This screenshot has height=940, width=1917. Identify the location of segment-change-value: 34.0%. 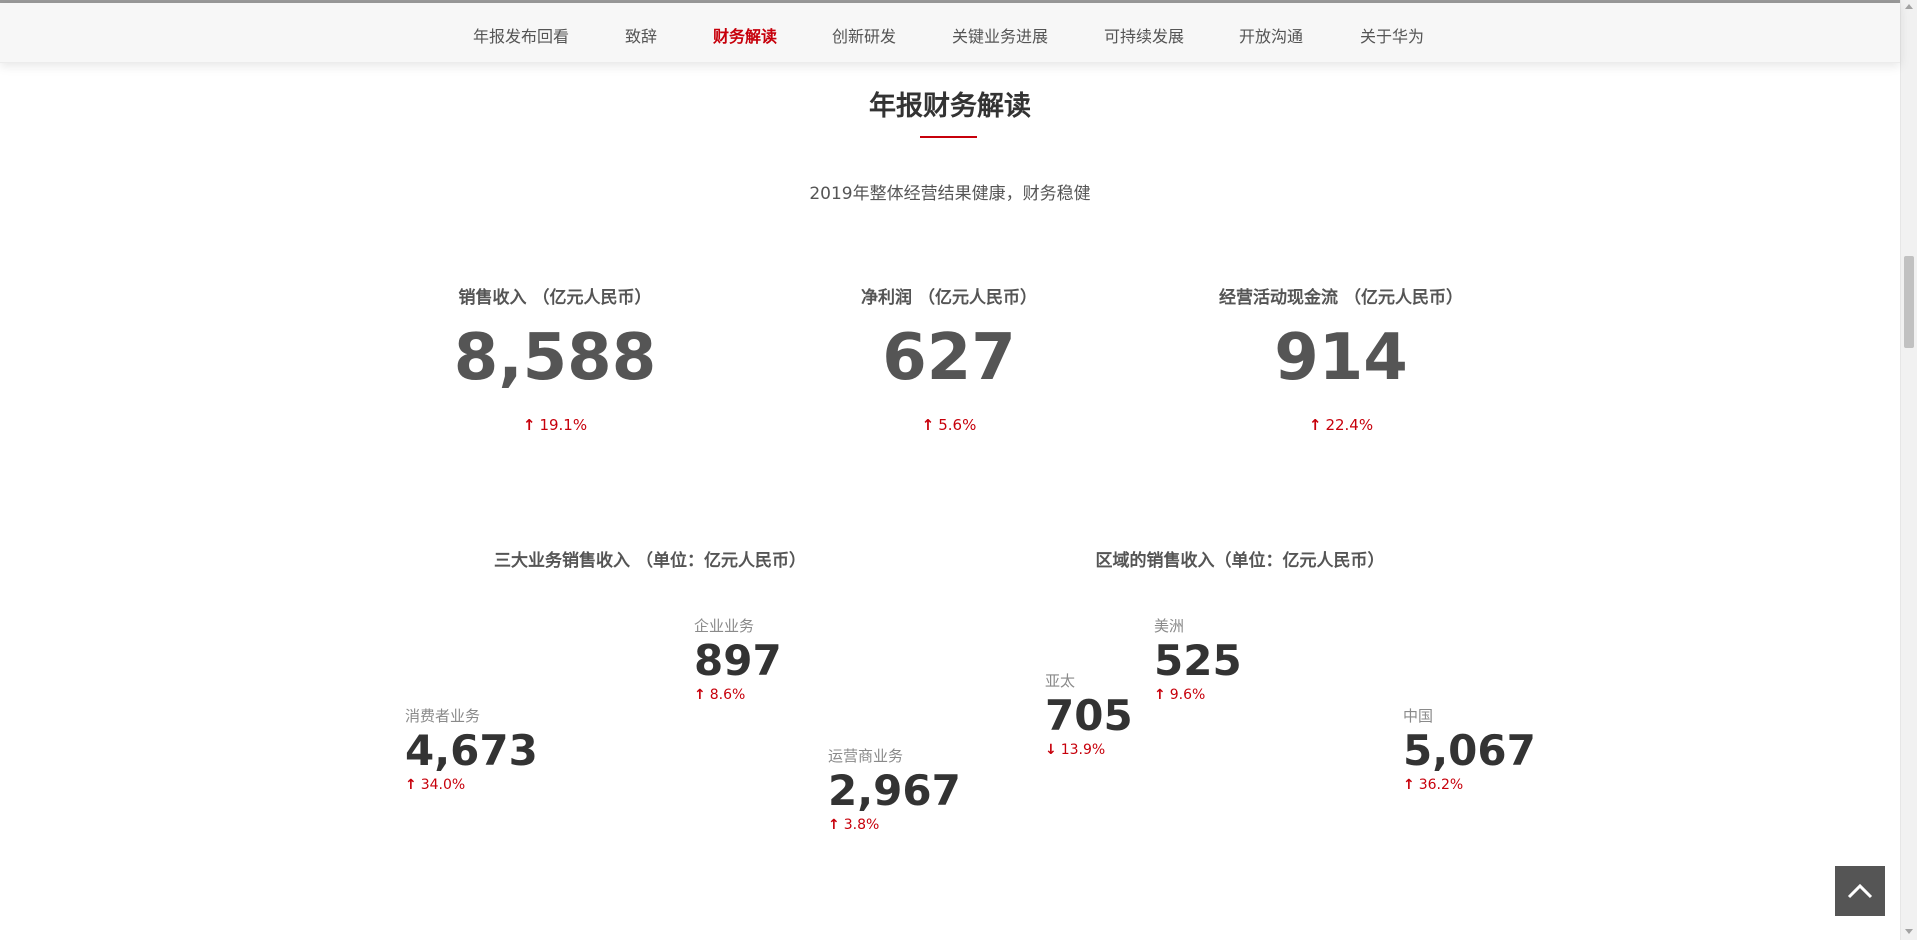
(443, 785).